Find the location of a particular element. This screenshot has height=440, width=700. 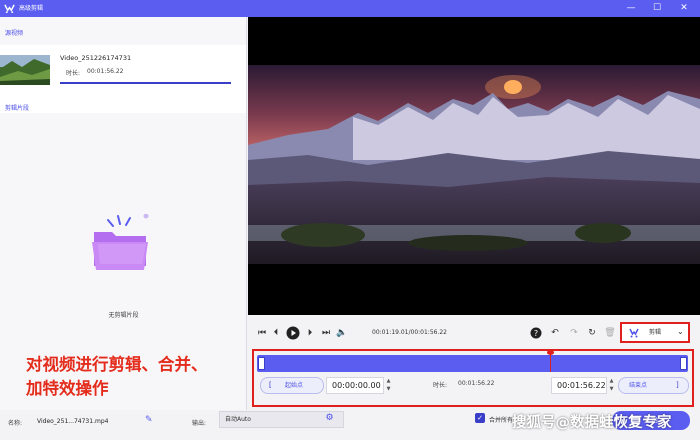

set-end-label: 结束点 is located at coordinates (638, 385).